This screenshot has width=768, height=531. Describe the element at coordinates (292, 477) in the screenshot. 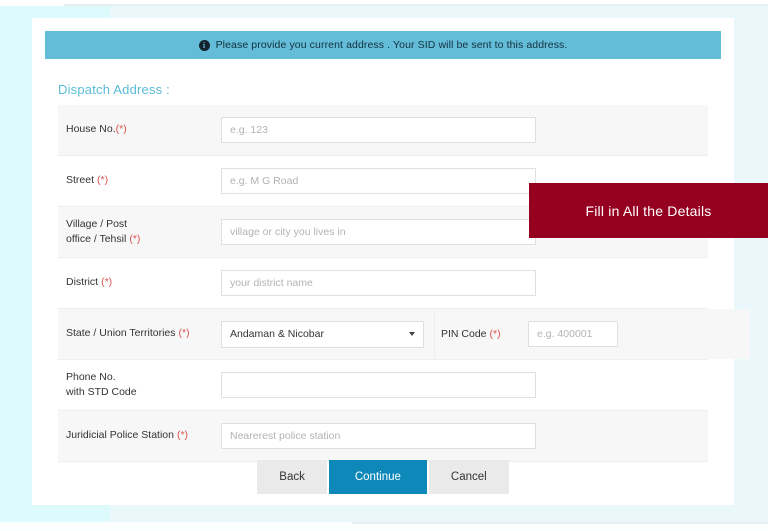

I see `back-button: Back` at that location.